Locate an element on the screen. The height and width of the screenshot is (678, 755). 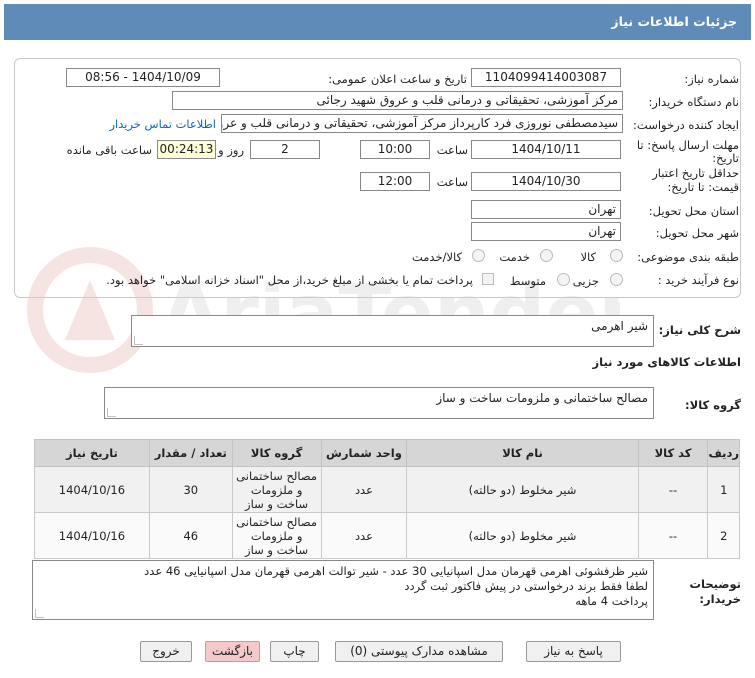
category-option-goods: کالا is located at coordinates (588, 257).